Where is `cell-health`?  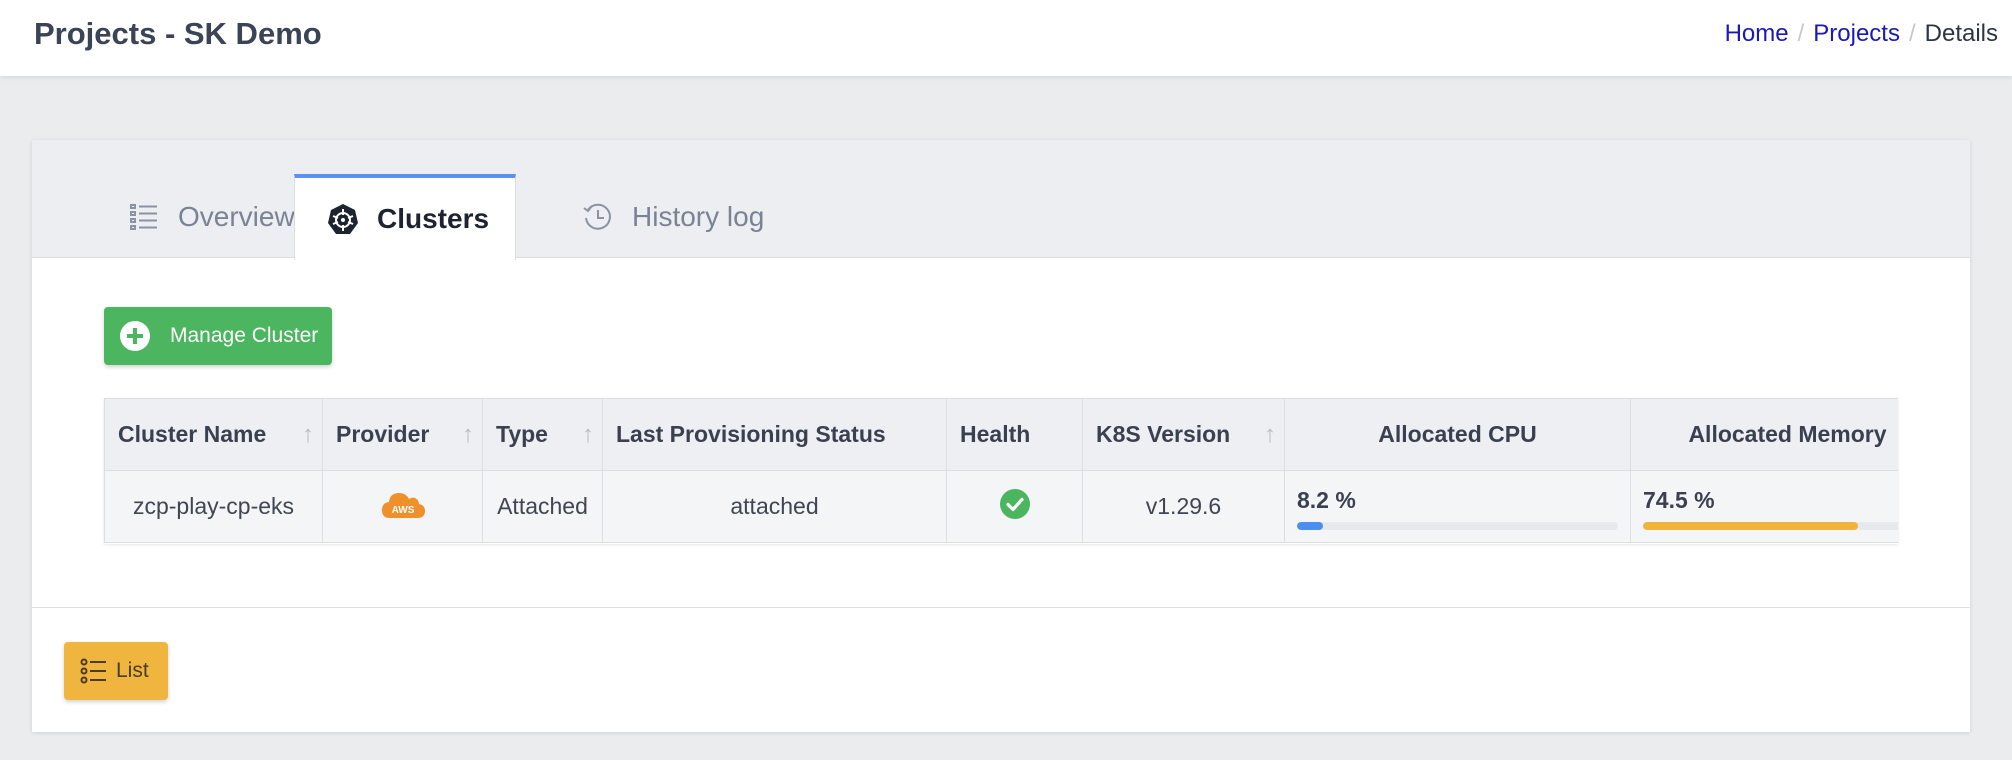 cell-health is located at coordinates (1014, 506).